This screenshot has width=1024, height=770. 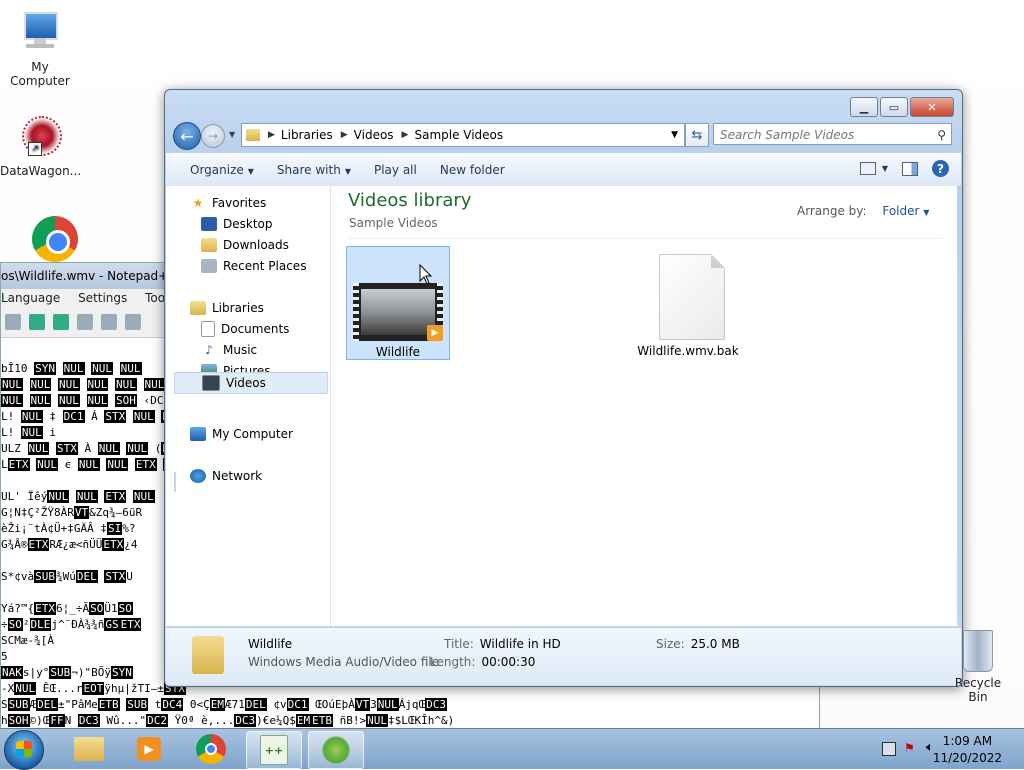 What do you see at coordinates (13, 322) in the screenshot?
I see `paste-icon` at bounding box center [13, 322].